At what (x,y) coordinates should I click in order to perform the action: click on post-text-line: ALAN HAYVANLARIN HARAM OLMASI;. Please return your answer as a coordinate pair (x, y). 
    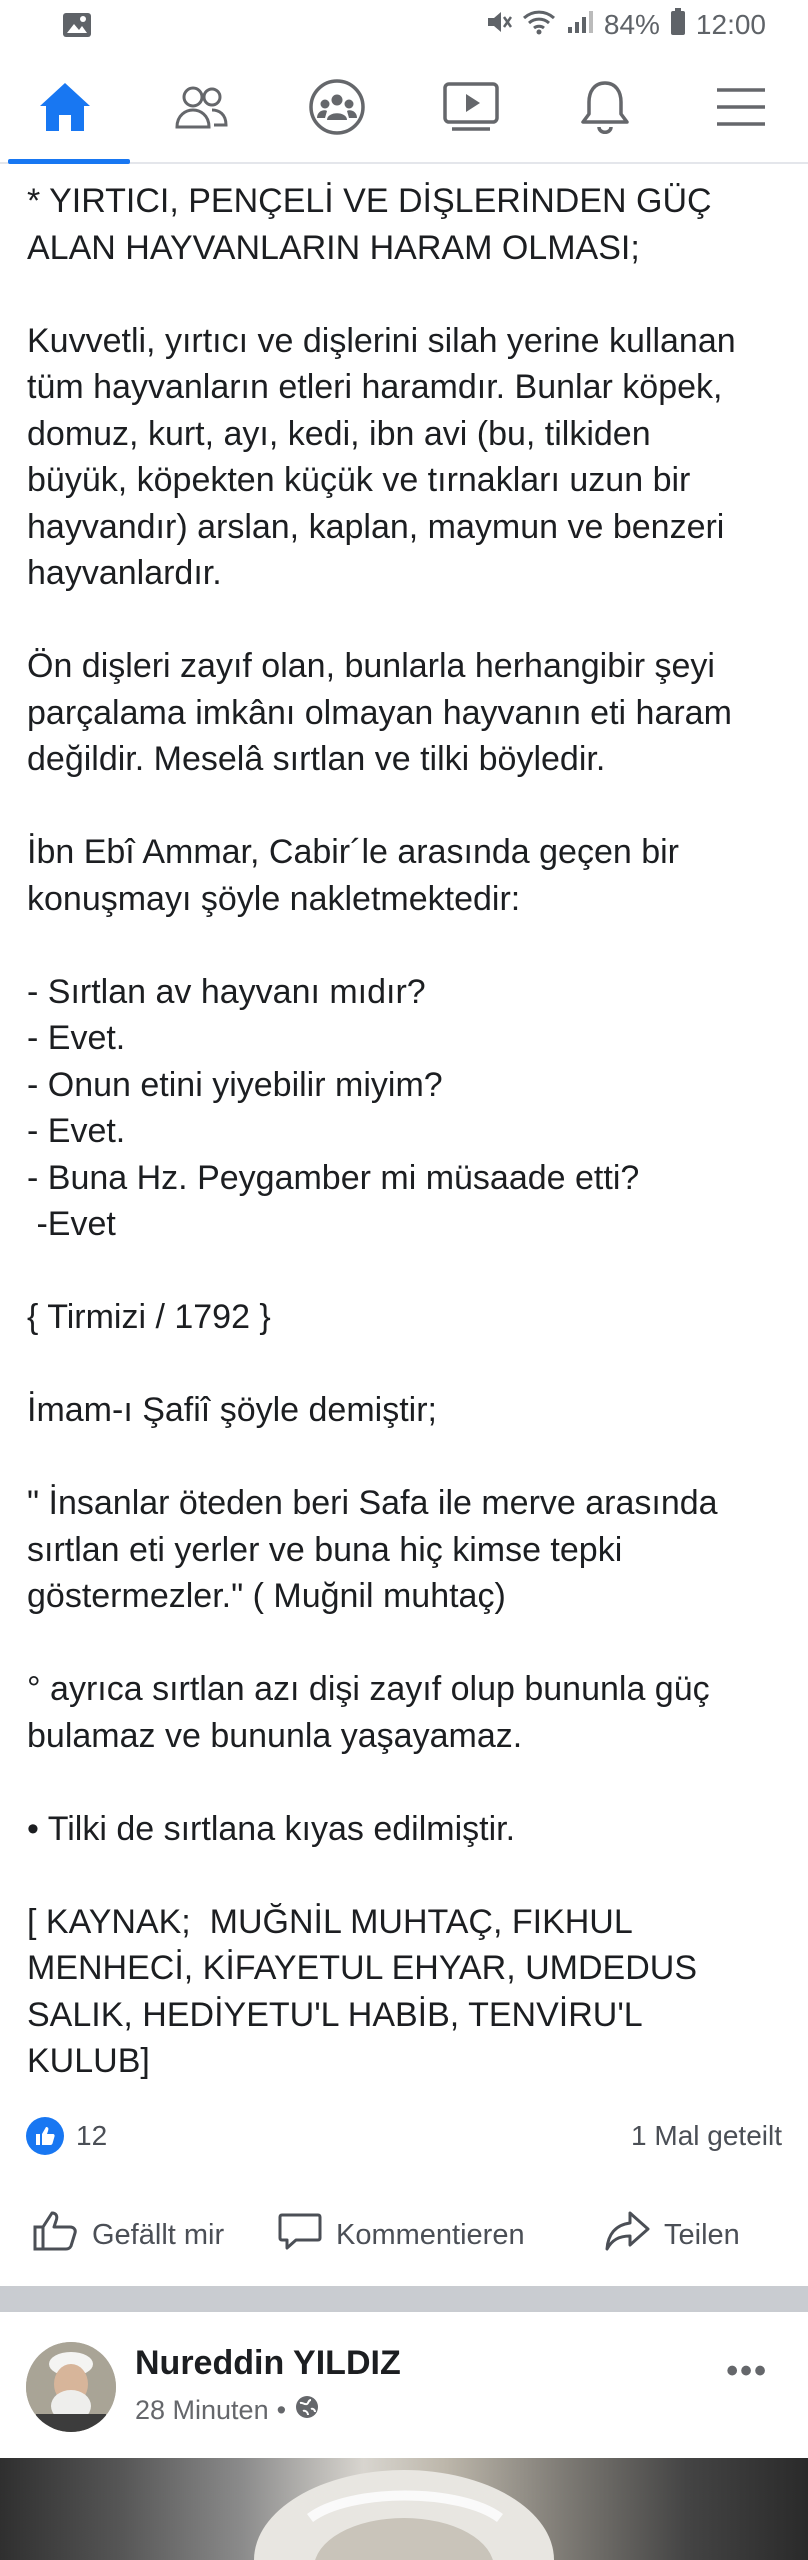
    Looking at the image, I should click on (333, 247).